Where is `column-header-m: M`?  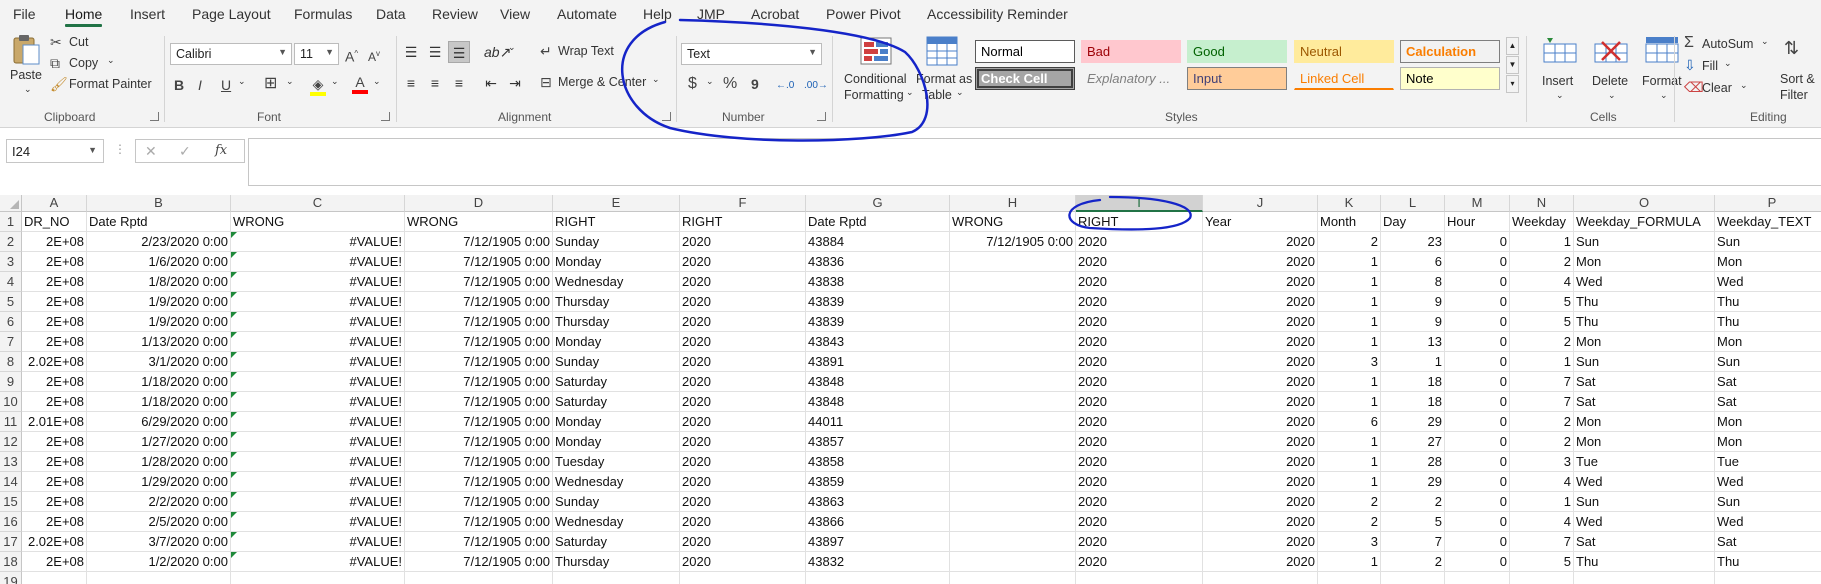
column-header-m: M is located at coordinates (1477, 203).